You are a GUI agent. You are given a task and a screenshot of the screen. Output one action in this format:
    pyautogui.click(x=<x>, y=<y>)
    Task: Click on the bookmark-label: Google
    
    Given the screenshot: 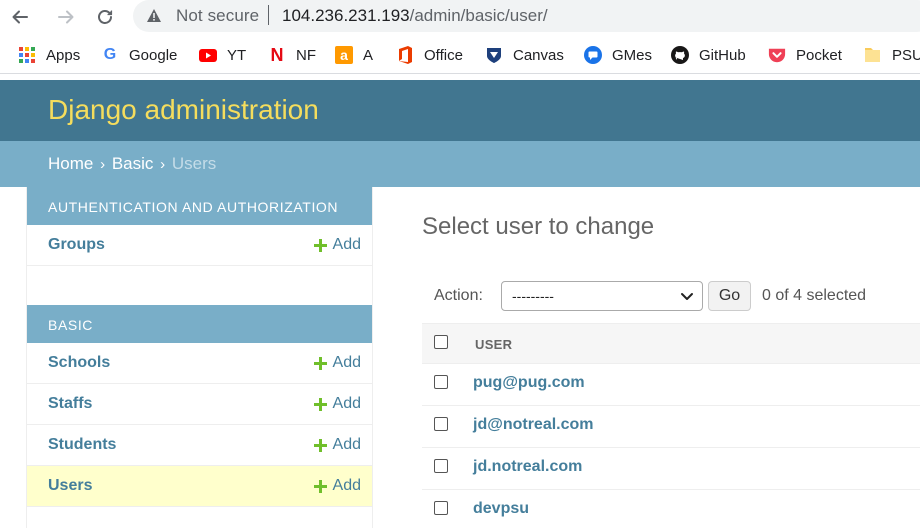 What is the action you would take?
    pyautogui.click(x=153, y=55)
    